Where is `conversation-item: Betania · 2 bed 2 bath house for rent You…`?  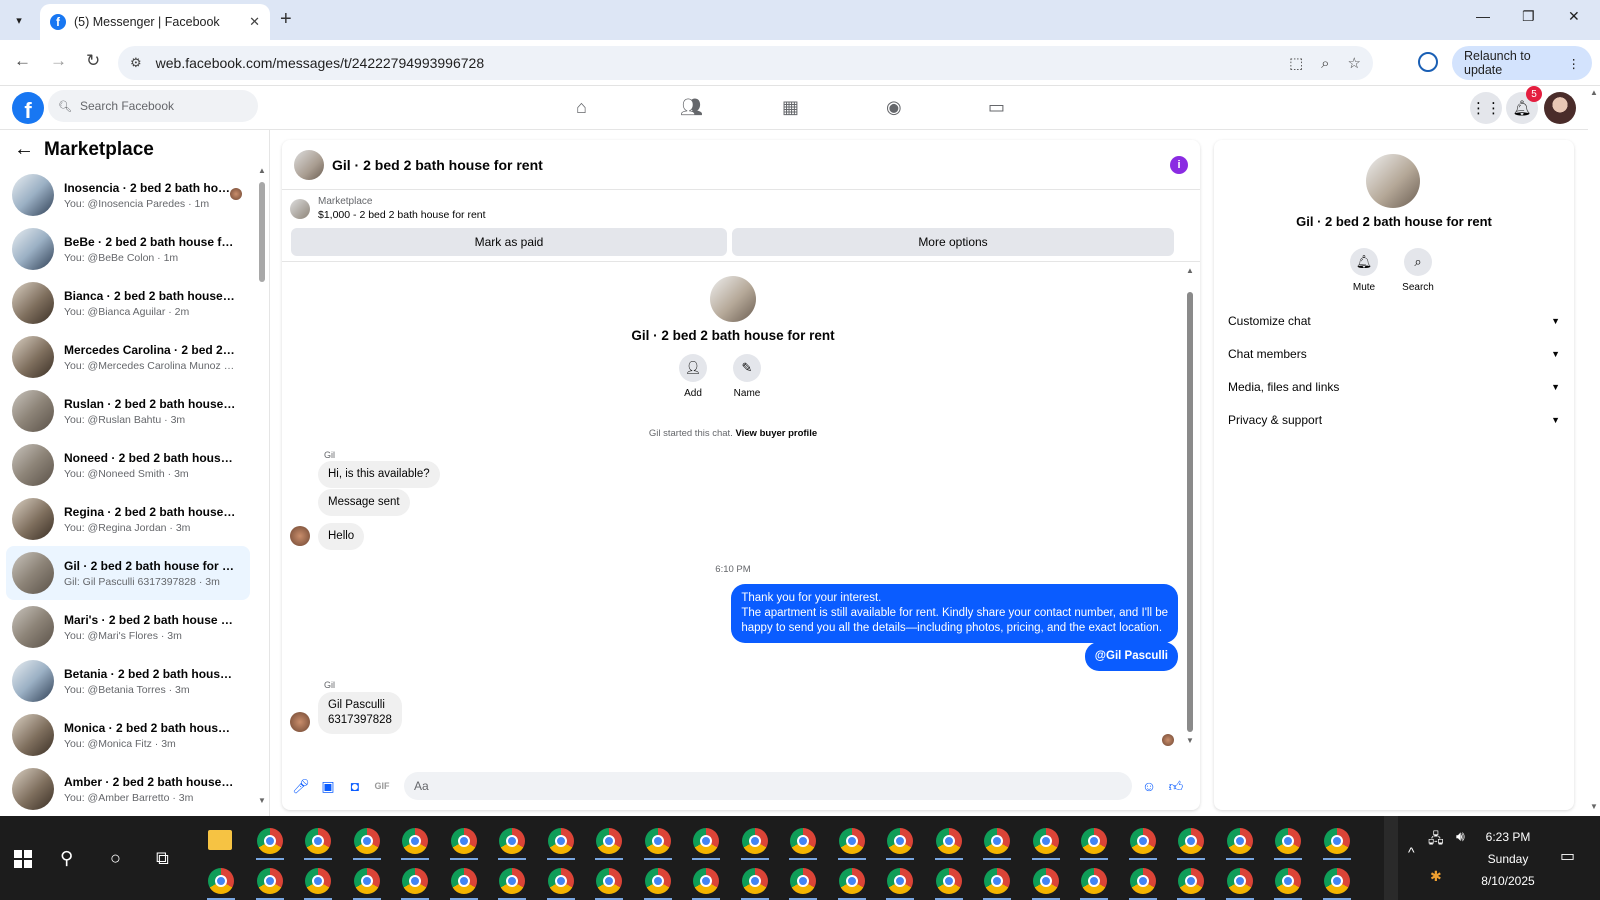 conversation-item: Betania · 2 bed 2 bath house for rent You… is located at coordinates (128, 681).